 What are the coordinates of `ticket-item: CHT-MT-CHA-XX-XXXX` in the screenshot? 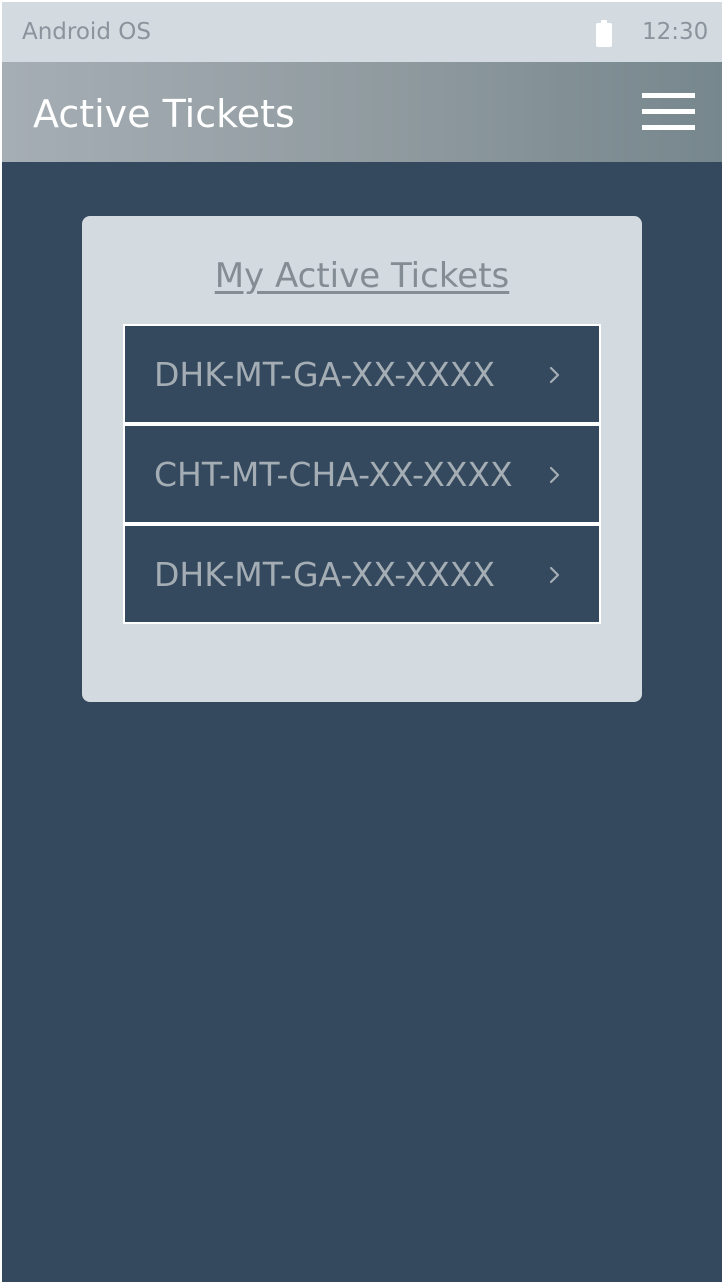 It's located at (362, 474).